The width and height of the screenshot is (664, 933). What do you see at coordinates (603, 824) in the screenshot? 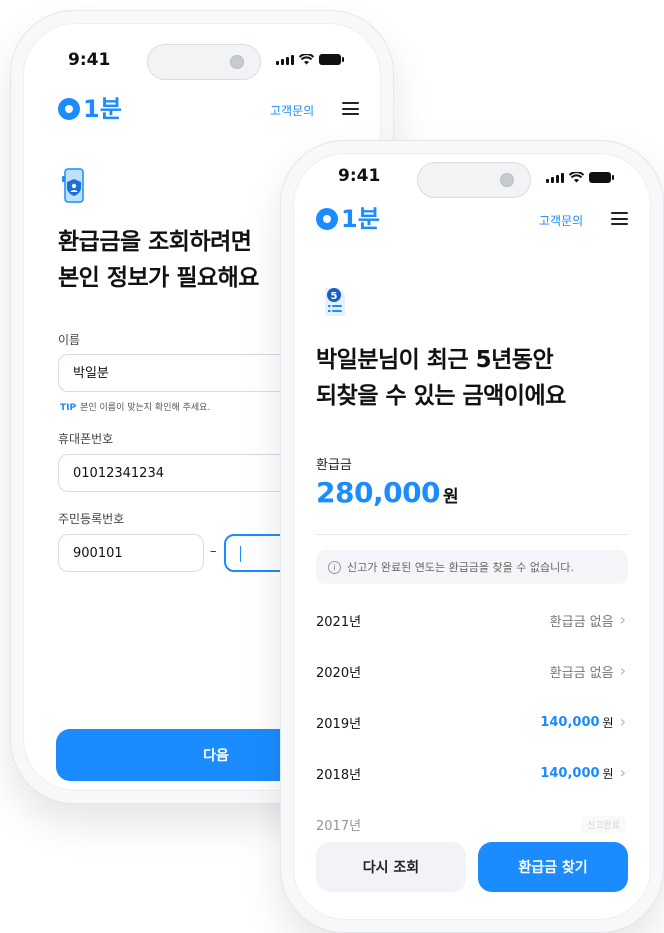
I see `status-badge: 신고완료` at bounding box center [603, 824].